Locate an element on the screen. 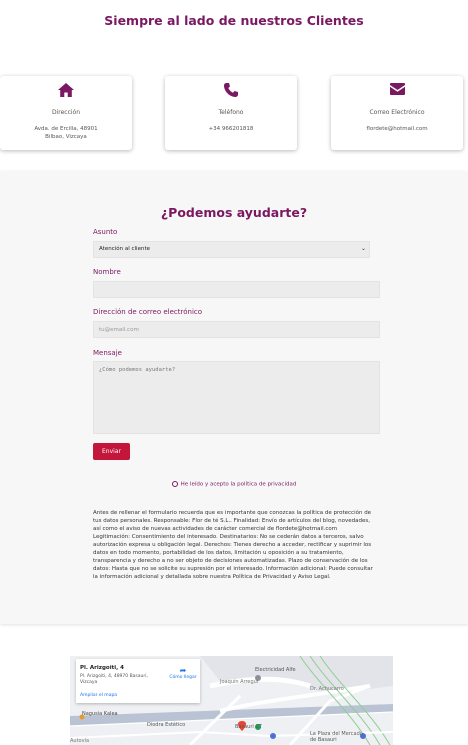 Image resolution: width=468 pixels, height=745 pixels. submit-button: Enviar is located at coordinates (111, 451).